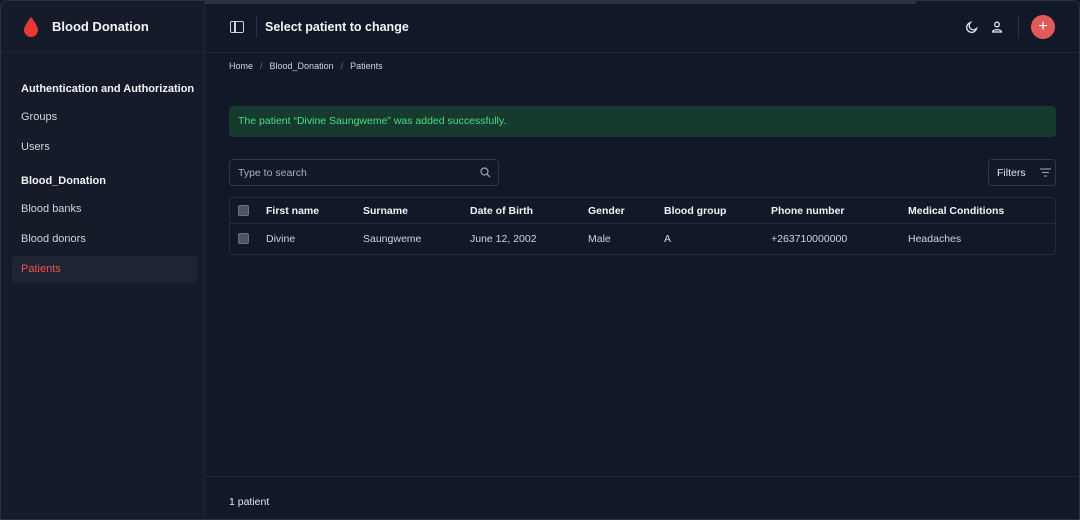  I want to click on filters-button: Filters, so click(1022, 172).